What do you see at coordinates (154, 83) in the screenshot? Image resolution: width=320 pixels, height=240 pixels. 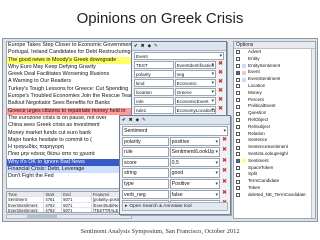 I see `feature-name-field: kind` at bounding box center [154, 83].